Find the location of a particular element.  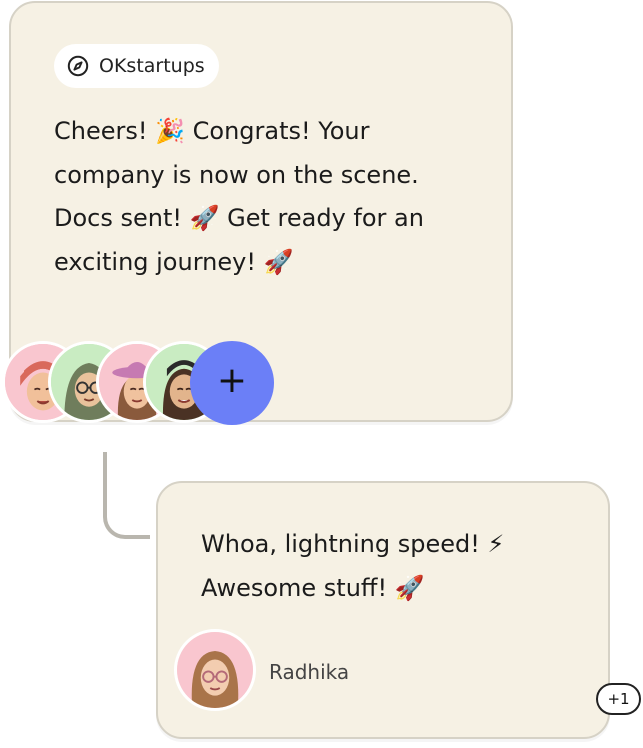

author-name: Radhika is located at coordinates (309, 672).